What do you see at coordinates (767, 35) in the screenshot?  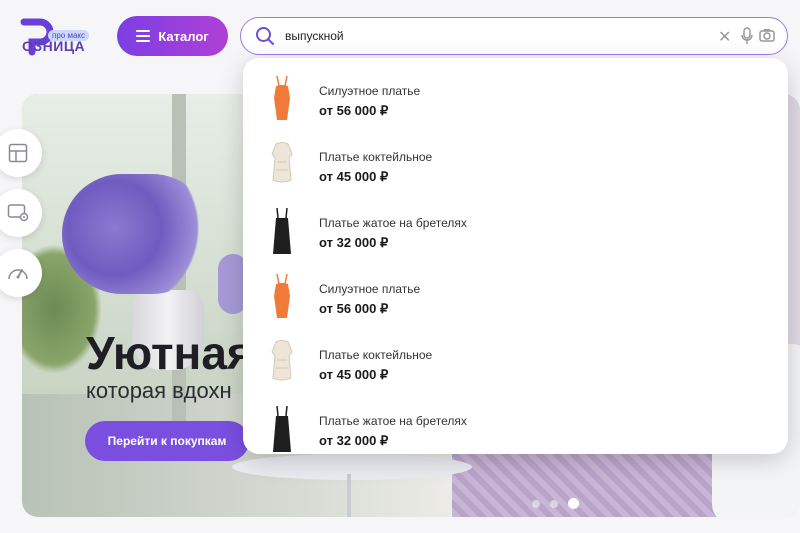 I see `camera-icon` at bounding box center [767, 35].